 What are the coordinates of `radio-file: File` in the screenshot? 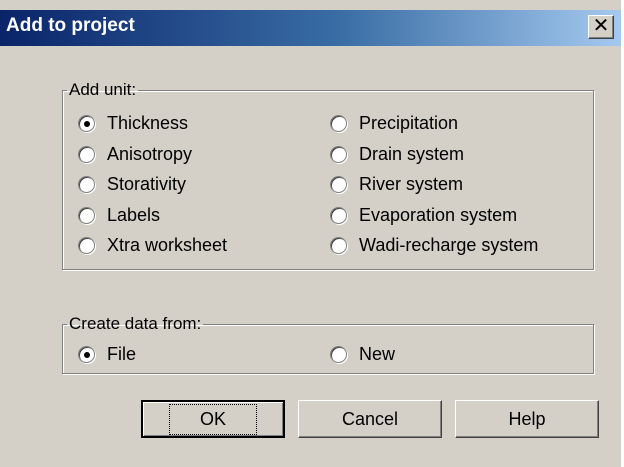 It's located at (107, 354).